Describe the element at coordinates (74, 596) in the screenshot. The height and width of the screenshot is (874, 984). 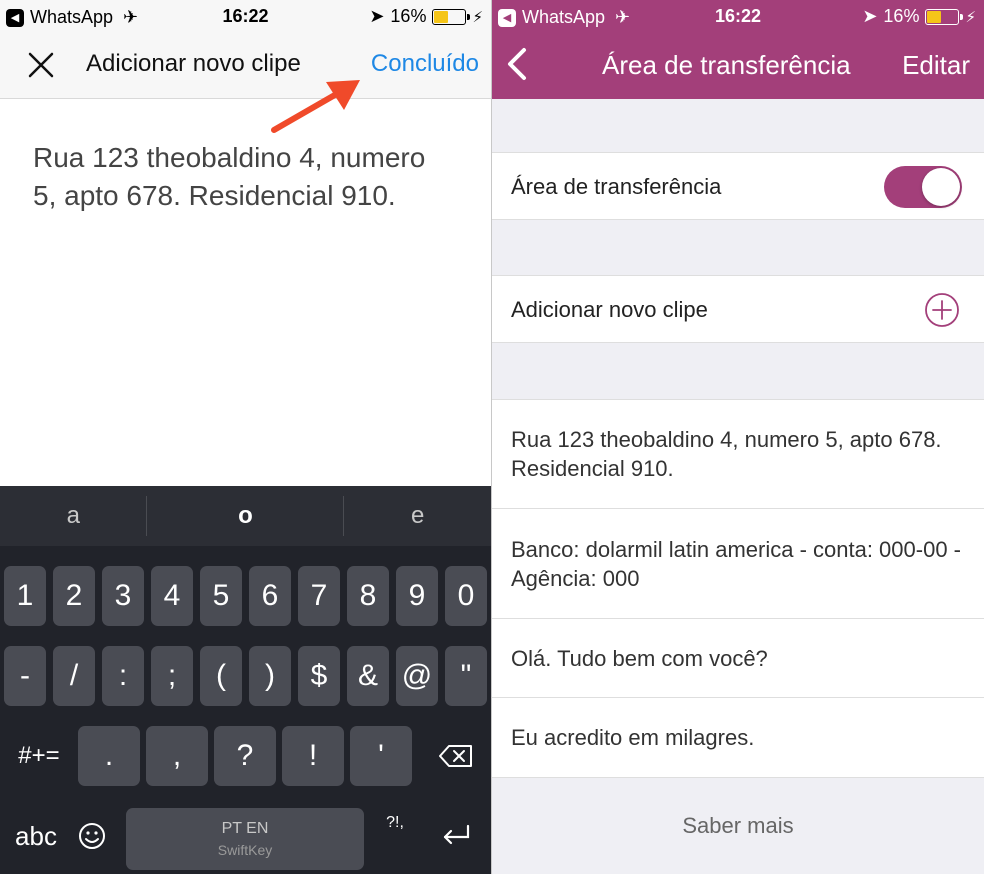
I see `key: 2` at that location.